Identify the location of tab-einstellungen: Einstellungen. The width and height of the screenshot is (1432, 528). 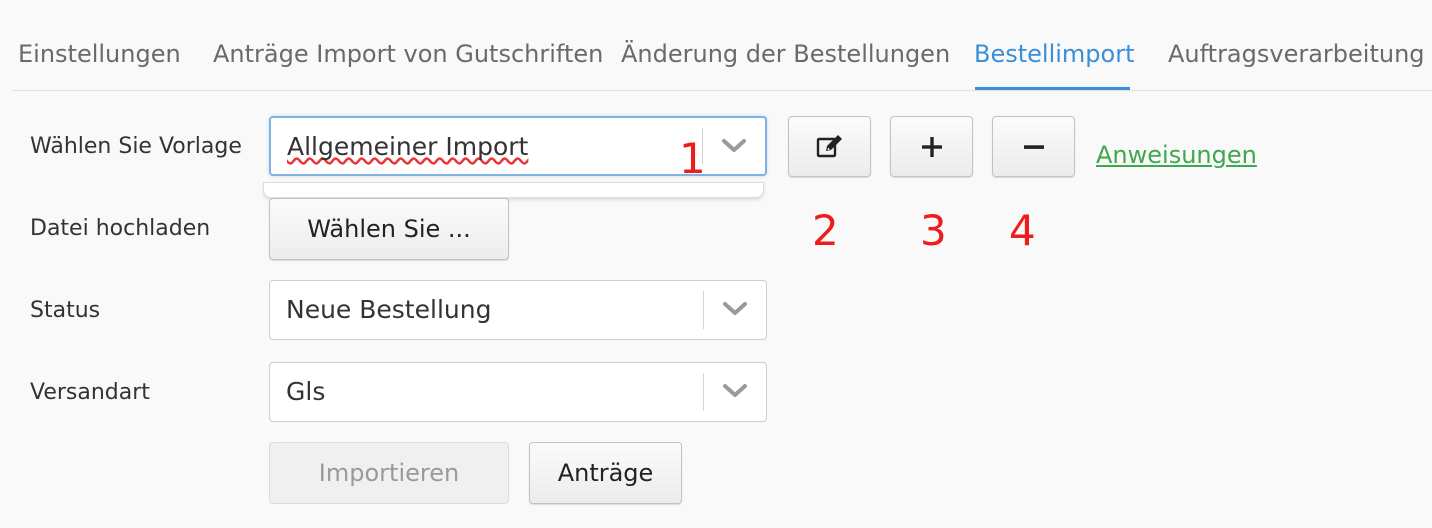
(99, 54).